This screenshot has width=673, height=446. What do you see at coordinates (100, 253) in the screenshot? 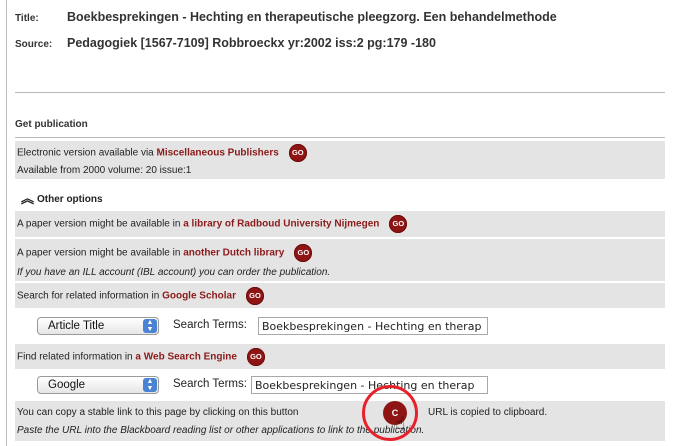
I see `dutch-library-text: A paper version might be available in` at bounding box center [100, 253].